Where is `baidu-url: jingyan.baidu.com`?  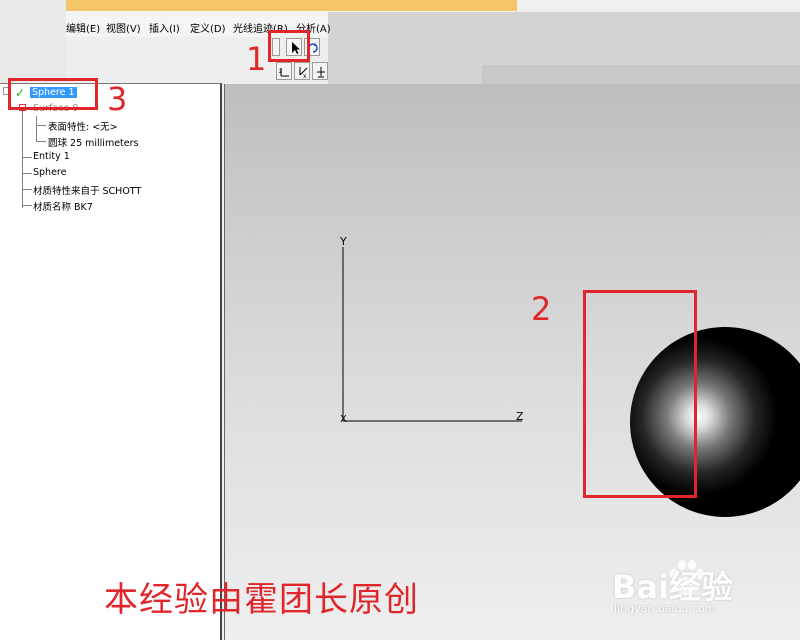
baidu-url: jingyan.baidu.com is located at coordinates (665, 608).